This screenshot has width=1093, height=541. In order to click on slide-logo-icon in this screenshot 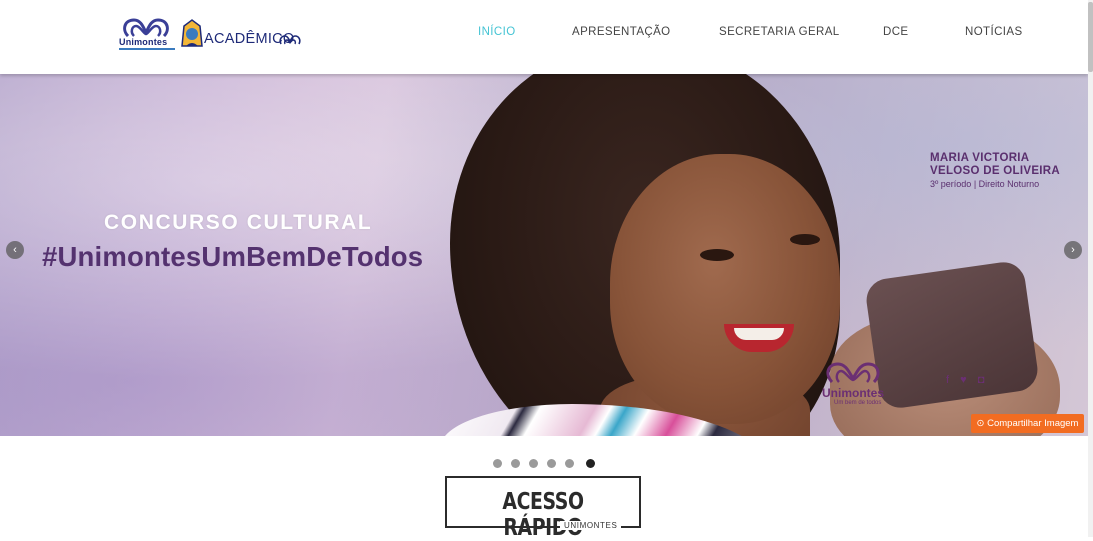, I will do `click(853, 373)`.